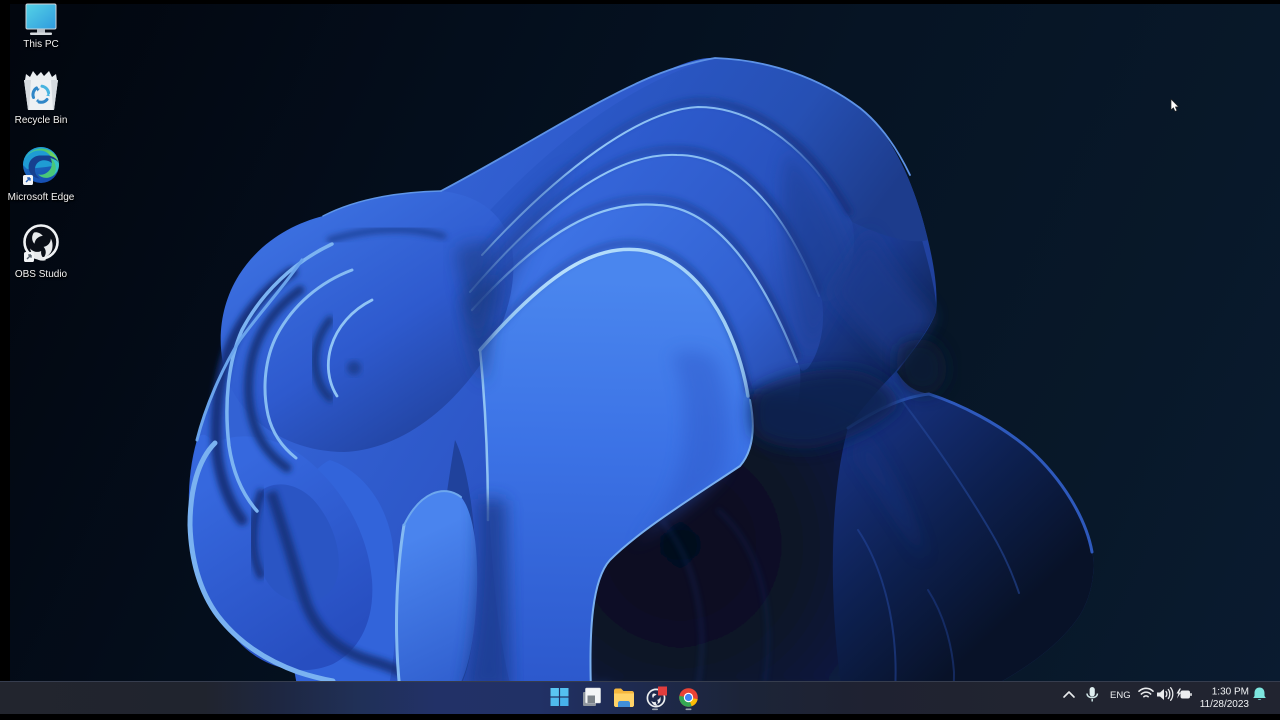  What do you see at coordinates (1230, 692) in the screenshot?
I see `svg-text: 1:30 PM` at bounding box center [1230, 692].